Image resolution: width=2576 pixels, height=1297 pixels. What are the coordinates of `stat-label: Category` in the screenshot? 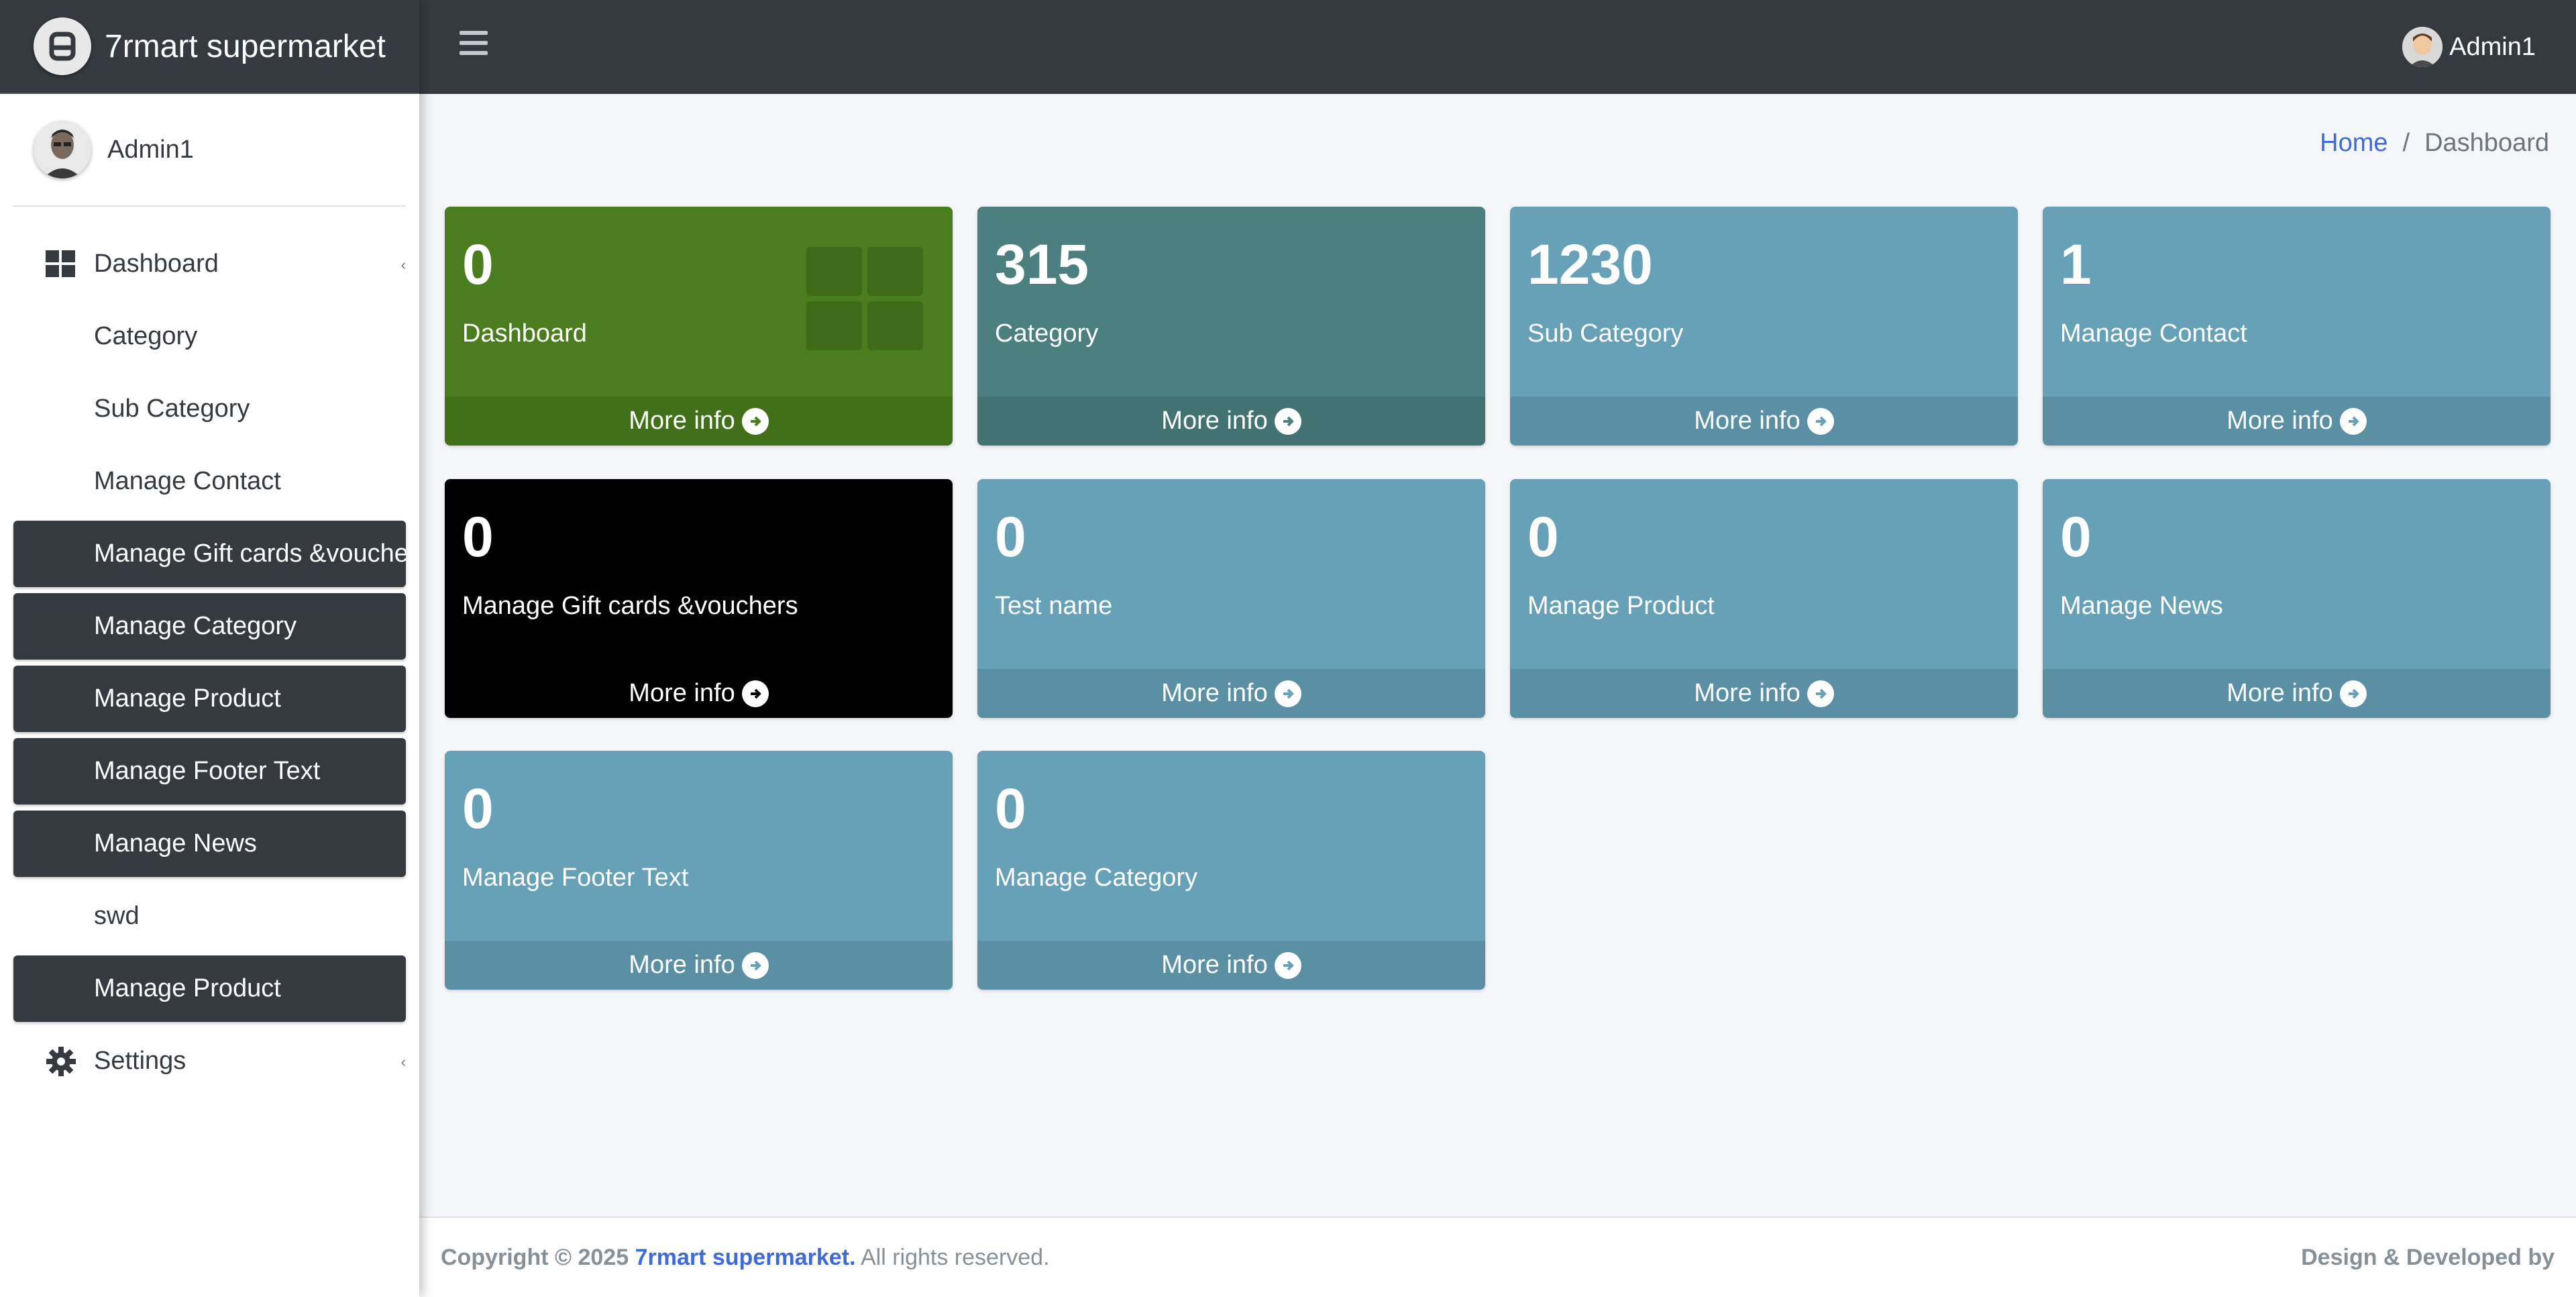 It's located at (1047, 333).